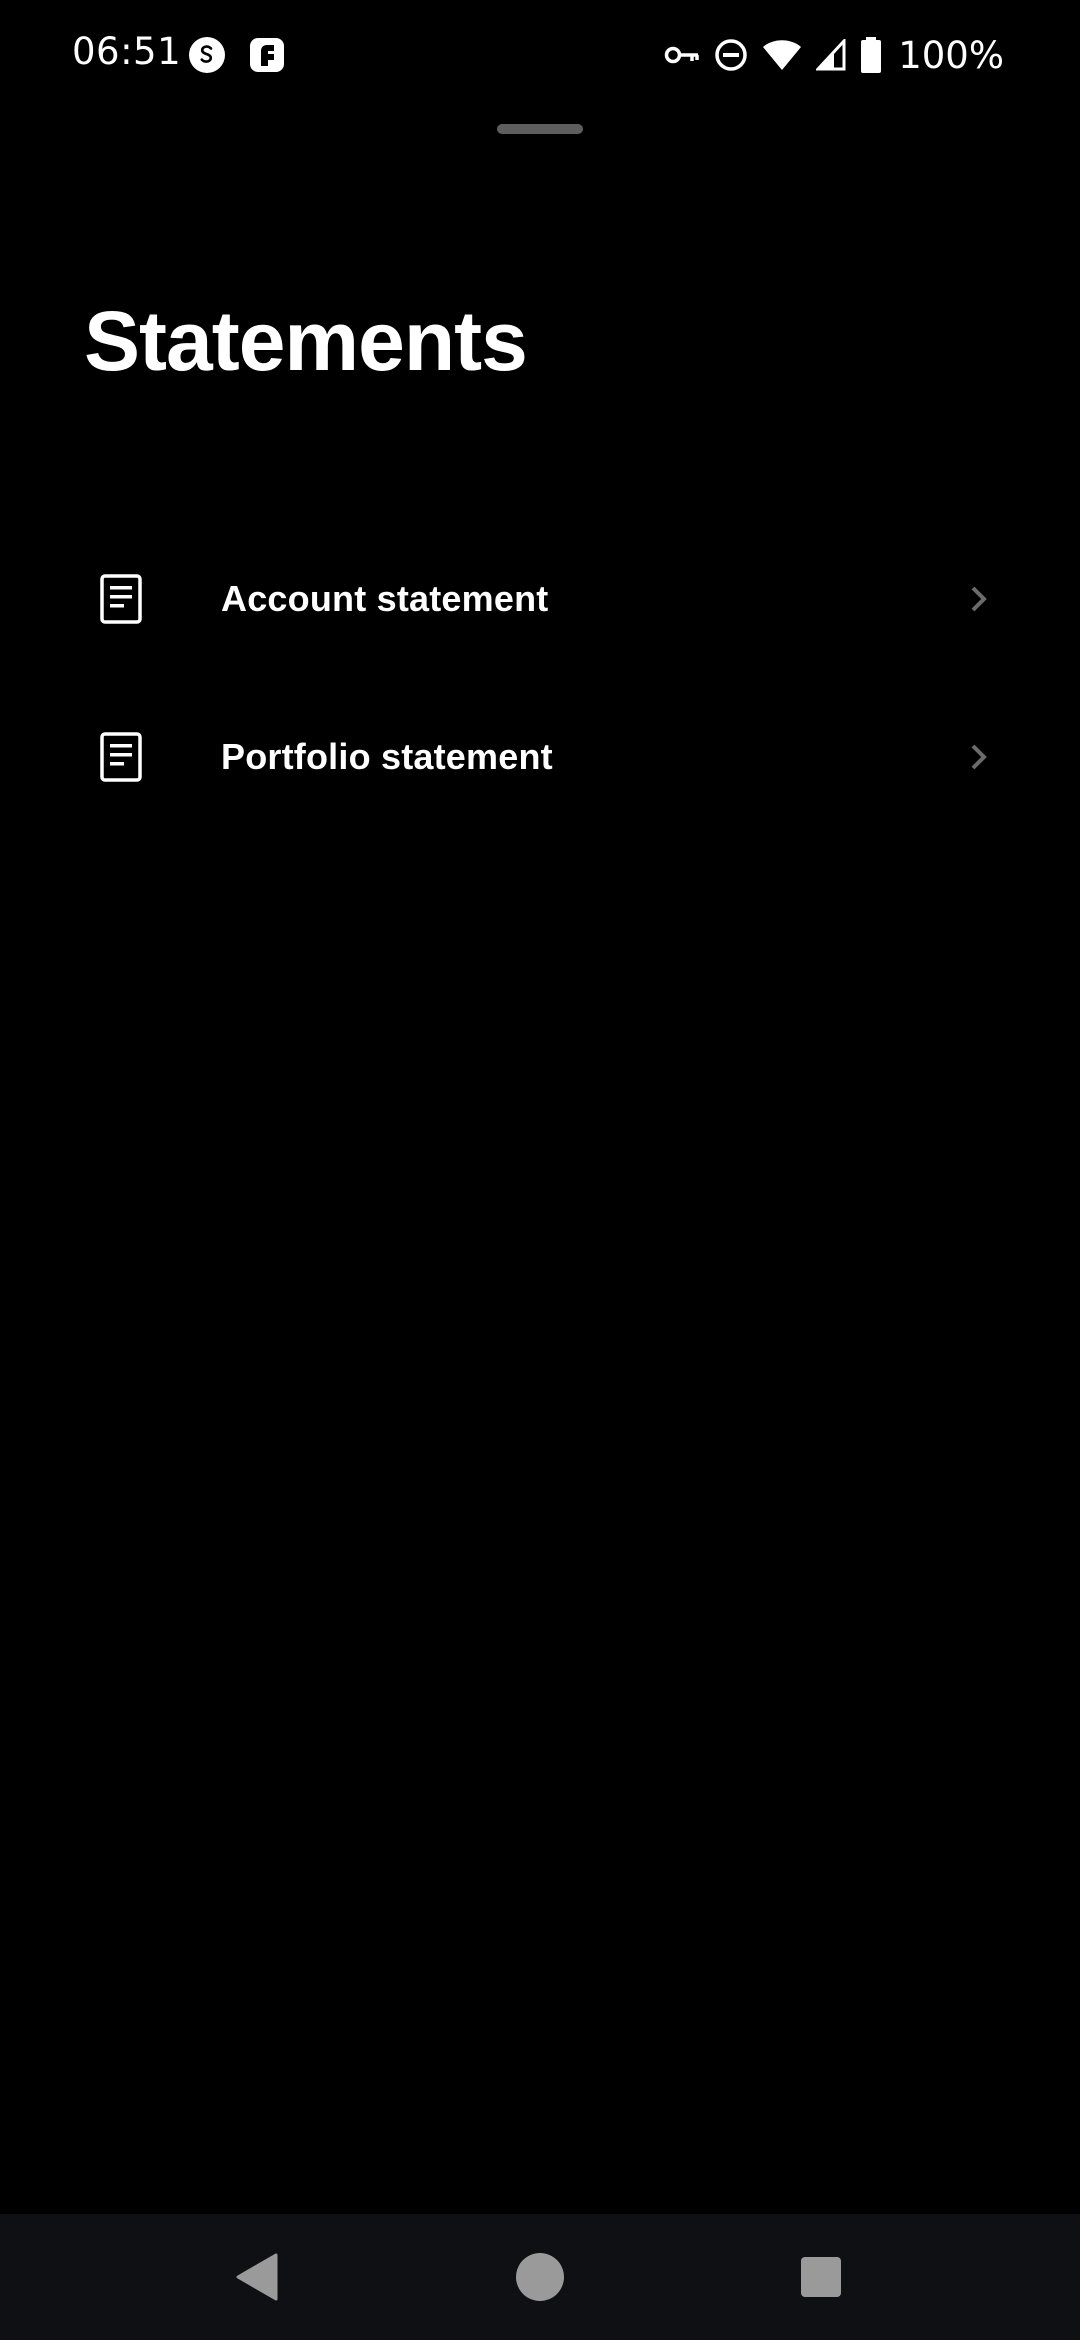  What do you see at coordinates (385, 598) in the screenshot?
I see `list-item-label: Account statement` at bounding box center [385, 598].